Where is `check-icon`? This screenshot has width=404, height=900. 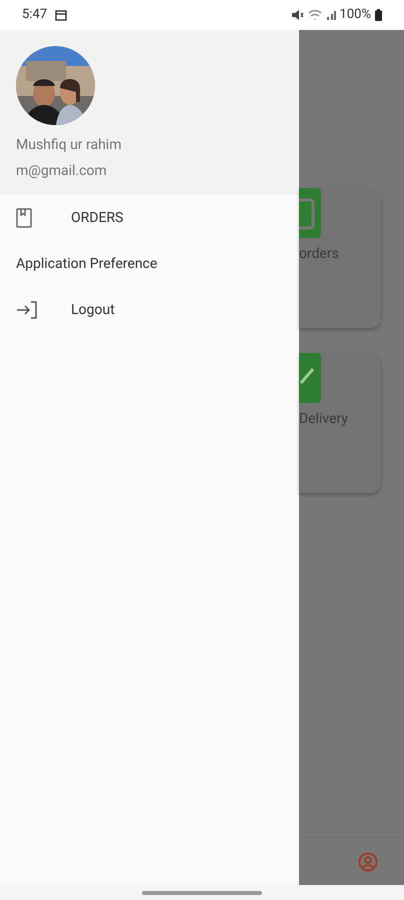
check-icon is located at coordinates (310, 378).